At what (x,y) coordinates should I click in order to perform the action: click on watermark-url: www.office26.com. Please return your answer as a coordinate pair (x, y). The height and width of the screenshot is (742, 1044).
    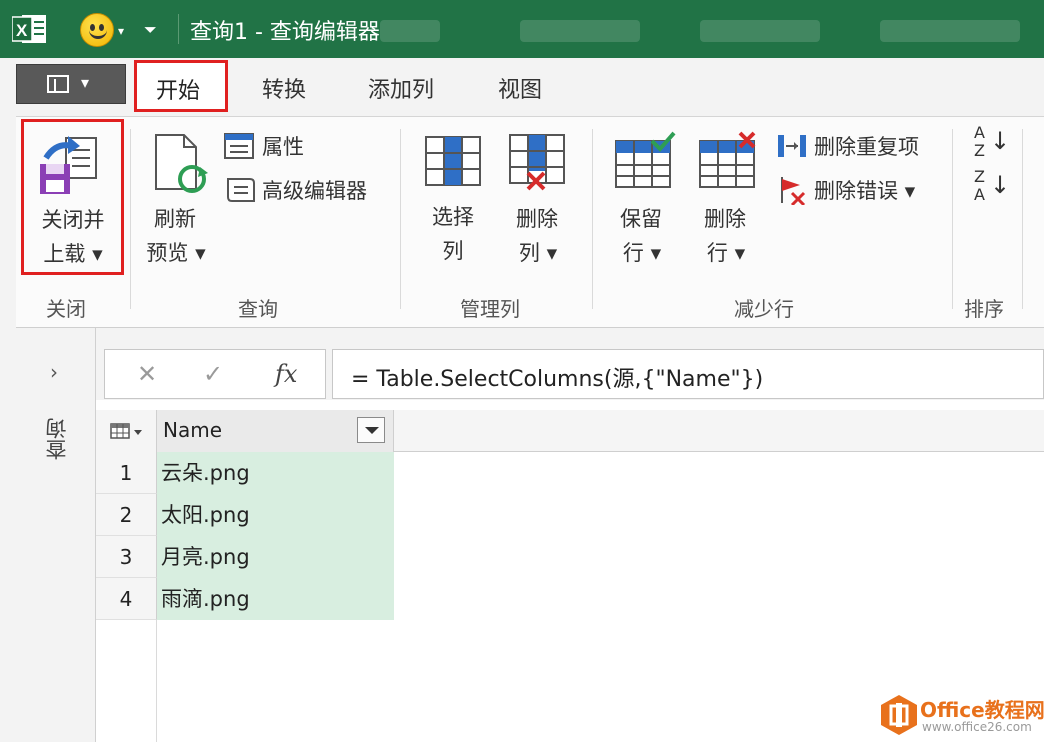
    Looking at the image, I should click on (977, 727).